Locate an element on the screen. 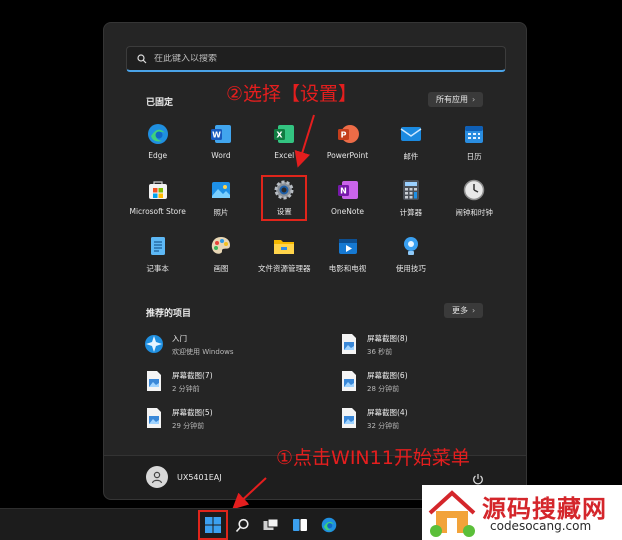 This screenshot has height=540, width=622. house-logo-icon is located at coordinates (452, 513).